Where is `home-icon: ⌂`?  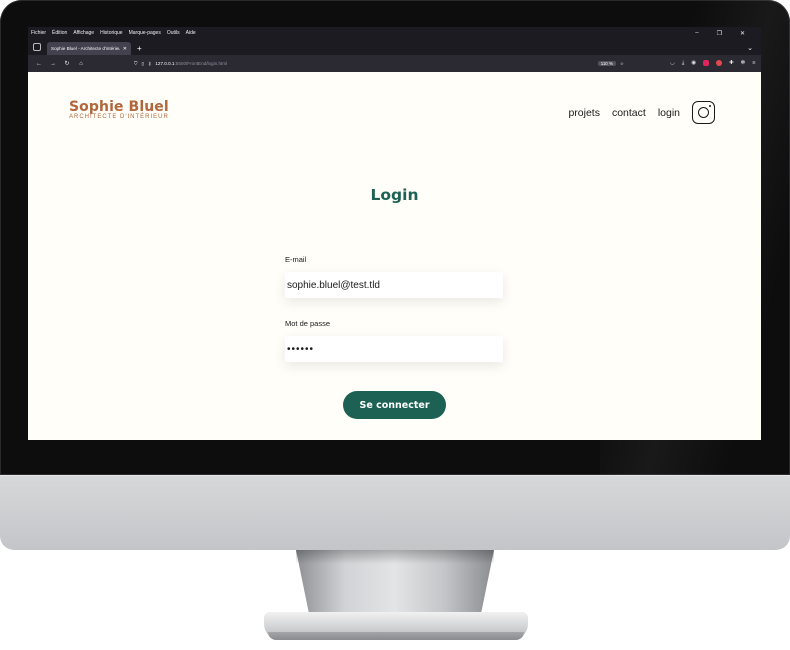 home-icon: ⌂ is located at coordinates (81, 64).